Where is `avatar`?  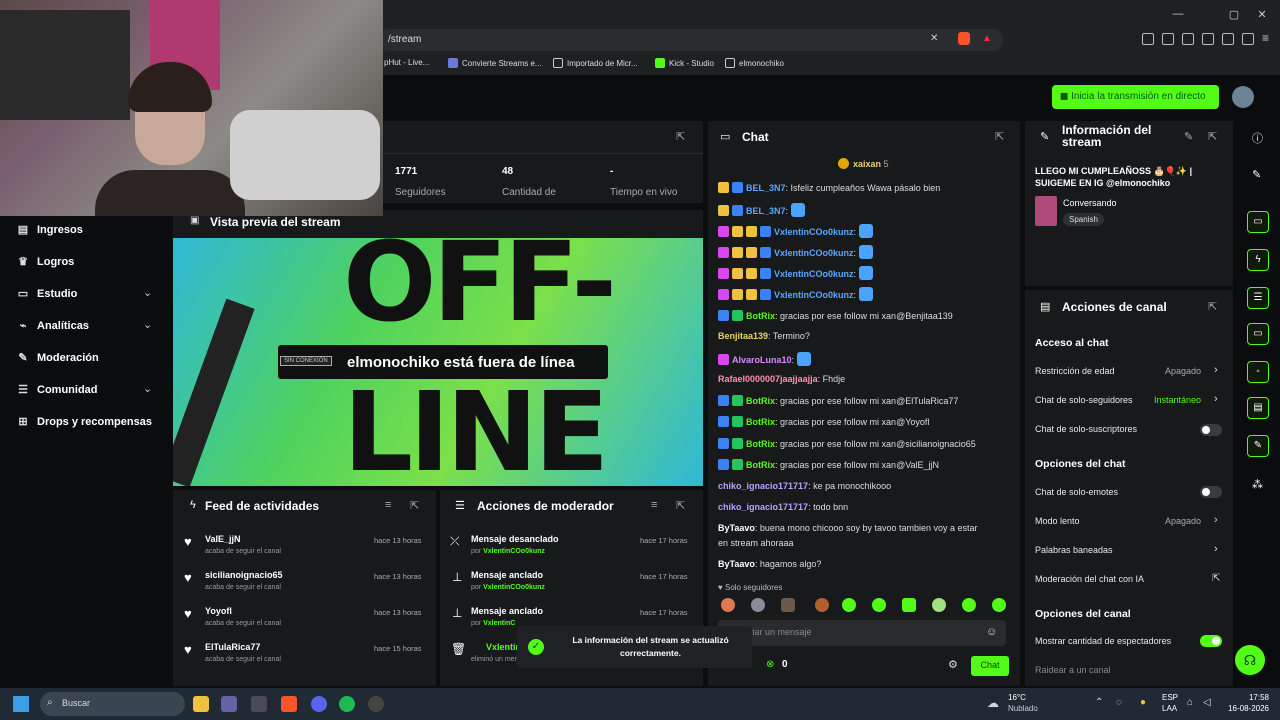 avatar is located at coordinates (1243, 97).